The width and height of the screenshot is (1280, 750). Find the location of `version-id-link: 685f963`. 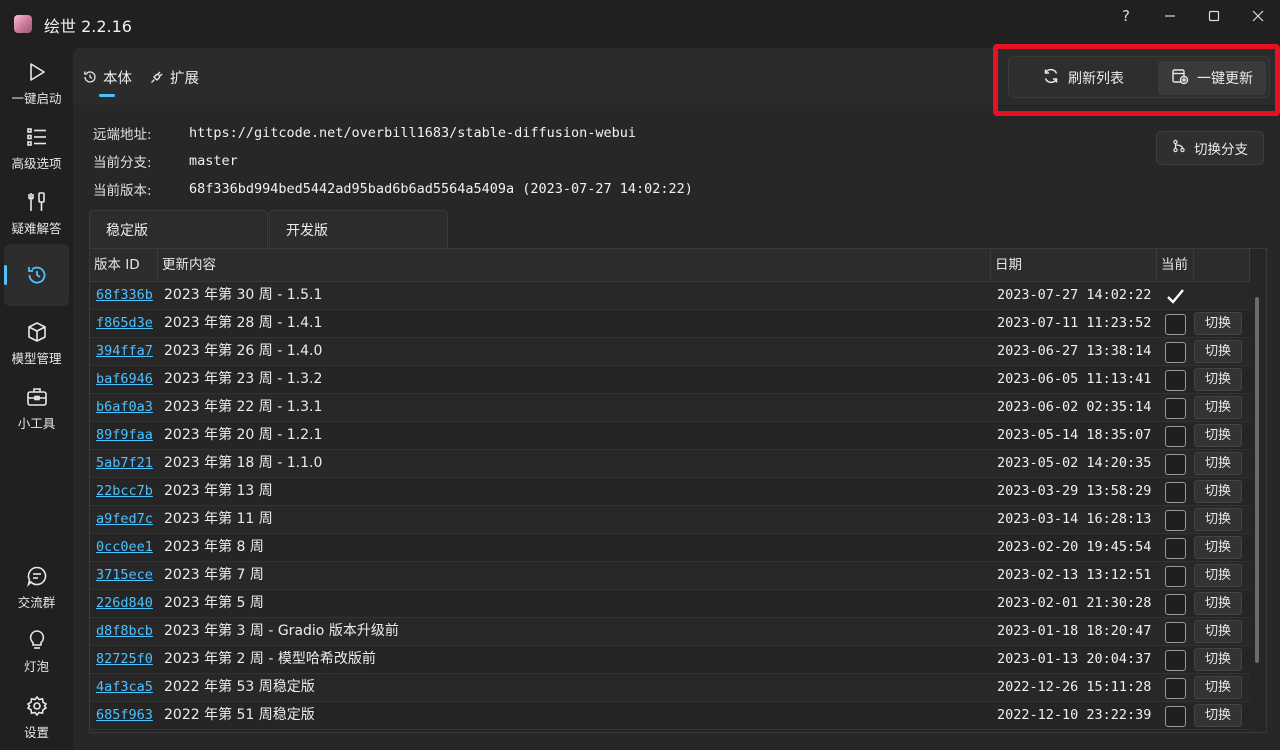

version-id-link: 685f963 is located at coordinates (126, 715).